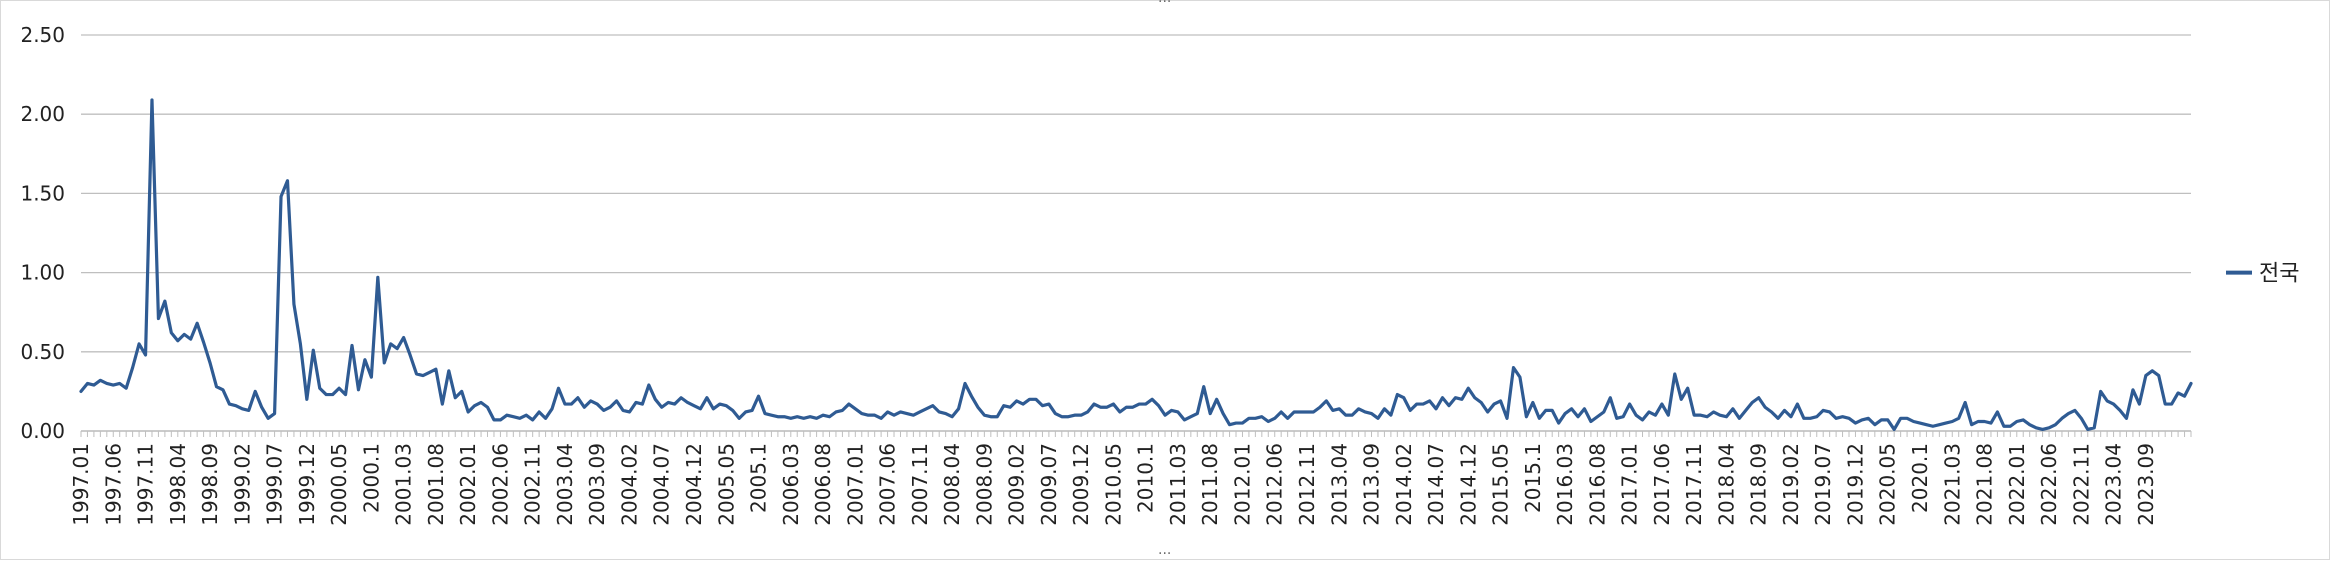 Image resolution: width=2330 pixels, height=562 pixels. I want to click on x-tick-label: 2022.01, so click(2017, 484).